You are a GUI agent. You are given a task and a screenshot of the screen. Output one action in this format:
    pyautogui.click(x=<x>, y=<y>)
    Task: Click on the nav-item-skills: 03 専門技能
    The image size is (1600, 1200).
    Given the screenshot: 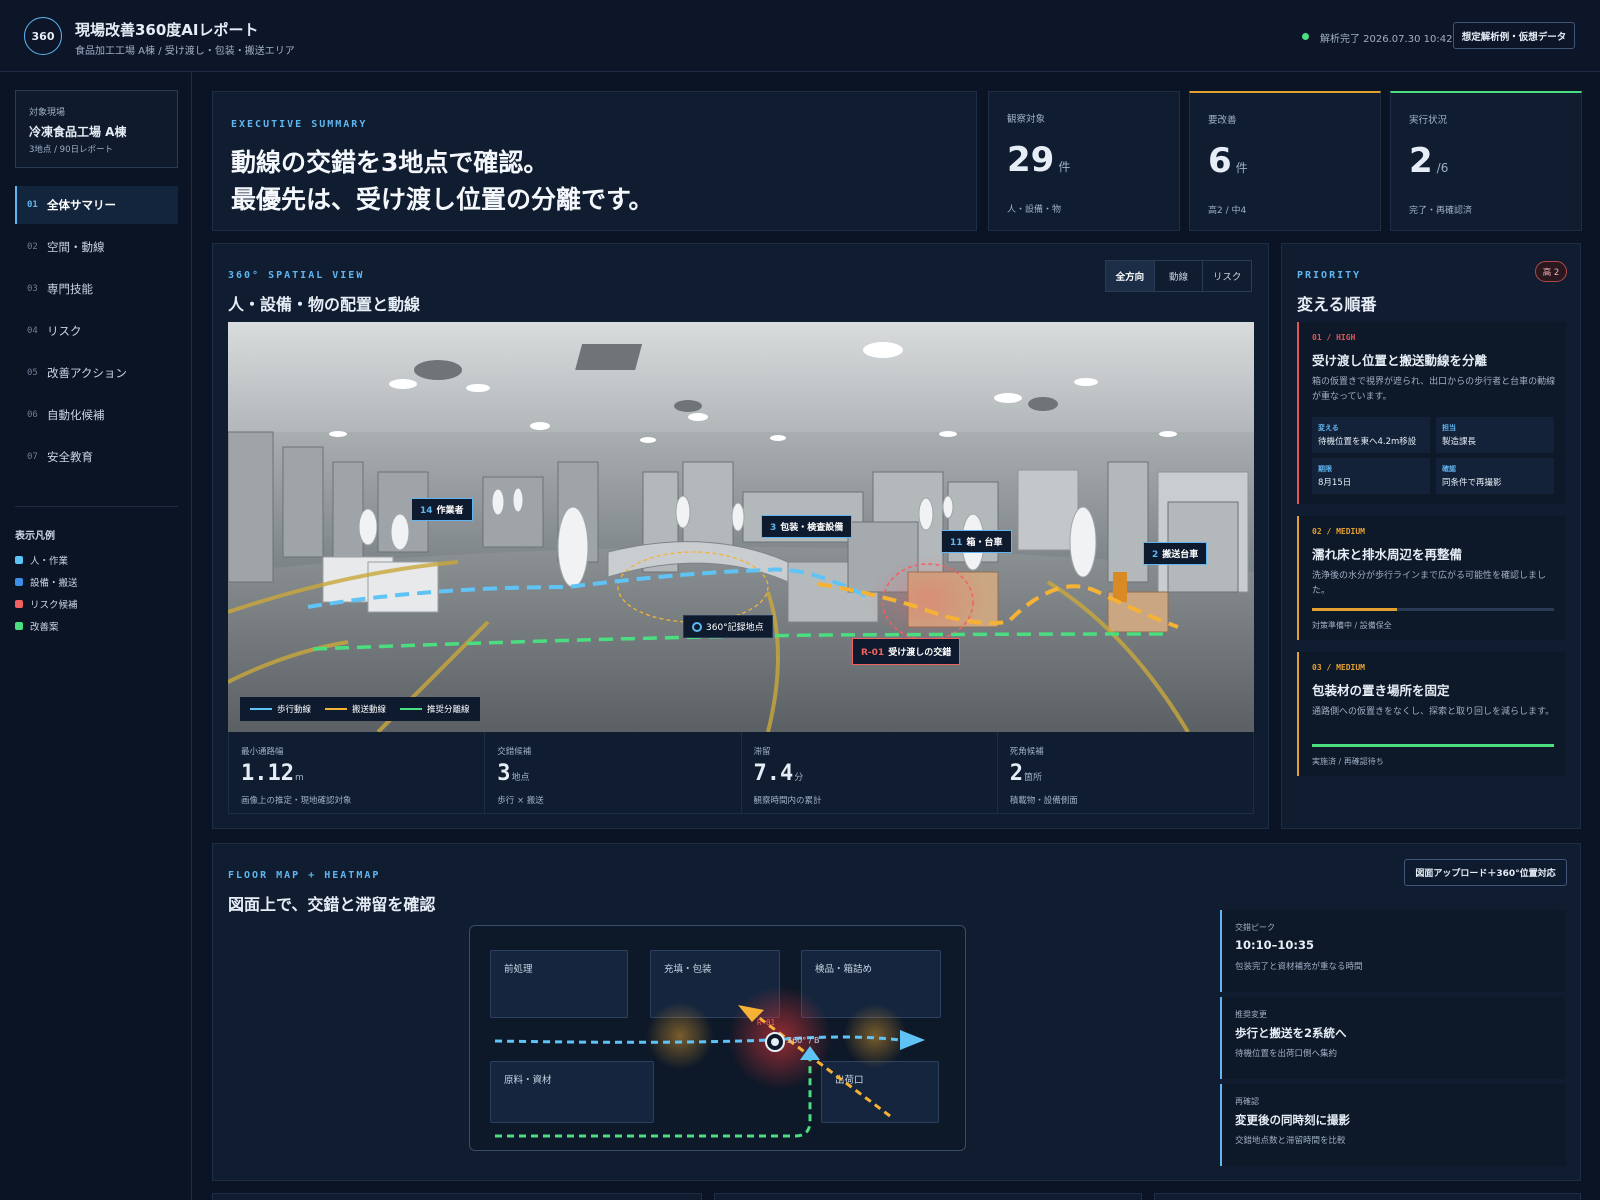 What is the action you would take?
    pyautogui.click(x=96, y=289)
    